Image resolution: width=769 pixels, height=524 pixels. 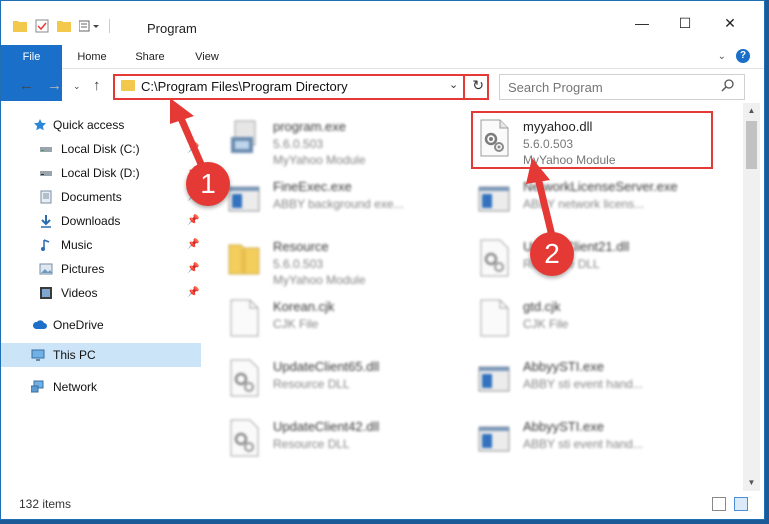 I want to click on up-button: ↑, so click(x=97, y=85).